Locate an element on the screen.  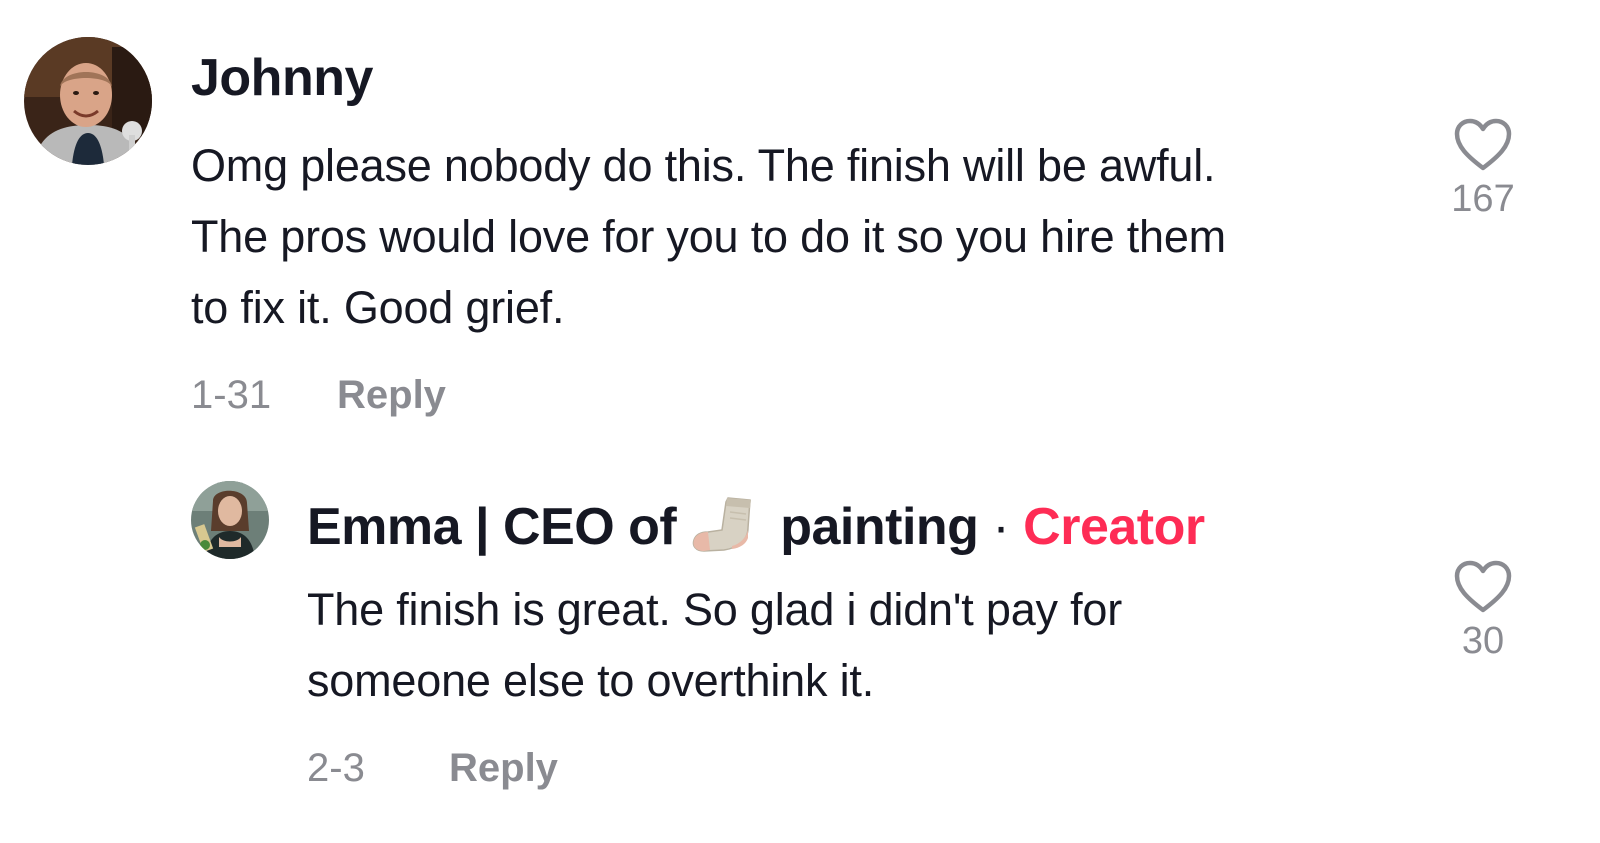
like-button: 30 is located at coordinates (1483, 610).